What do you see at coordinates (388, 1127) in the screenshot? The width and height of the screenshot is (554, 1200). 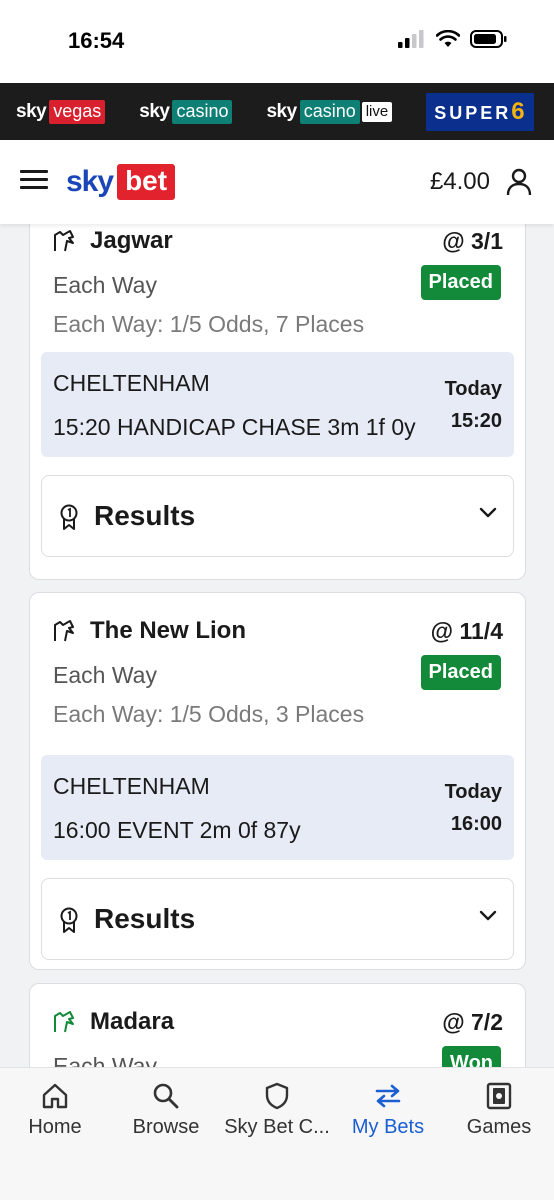 I see `nav-label: My Bets` at bounding box center [388, 1127].